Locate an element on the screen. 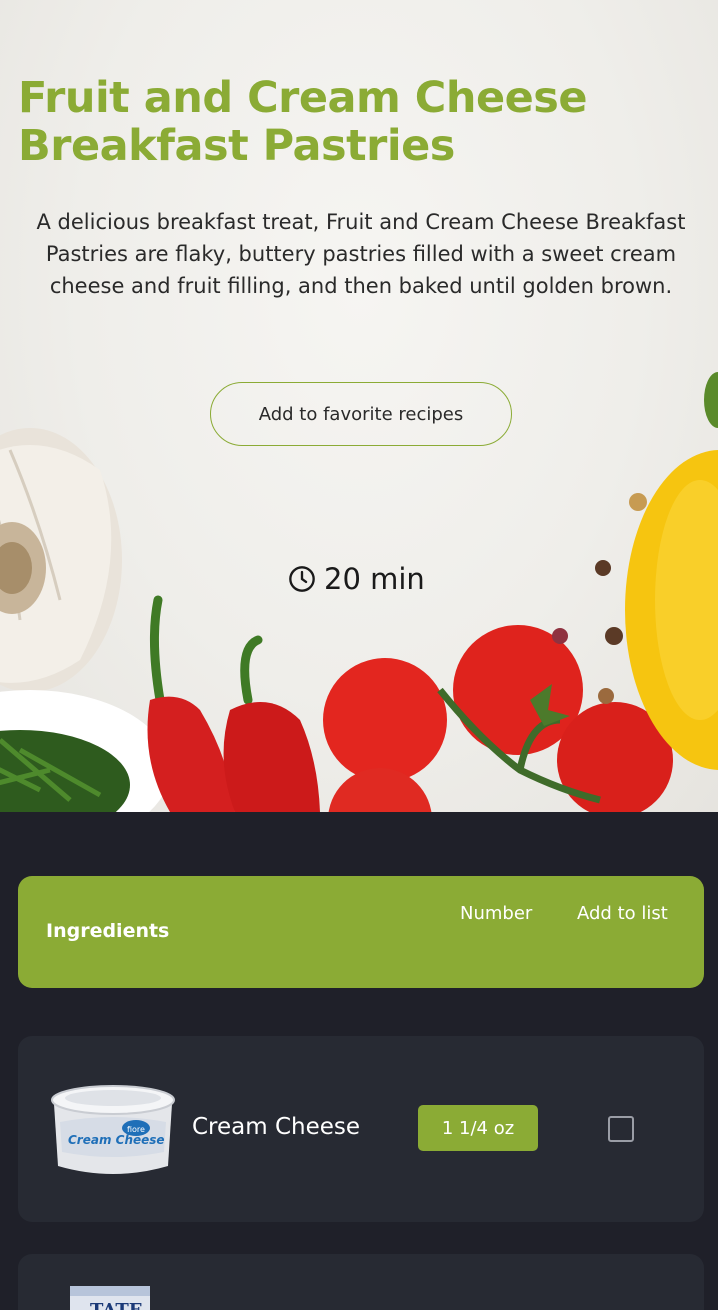 The width and height of the screenshot is (718, 1310). cook-time: 20 min is located at coordinates (356, 579).